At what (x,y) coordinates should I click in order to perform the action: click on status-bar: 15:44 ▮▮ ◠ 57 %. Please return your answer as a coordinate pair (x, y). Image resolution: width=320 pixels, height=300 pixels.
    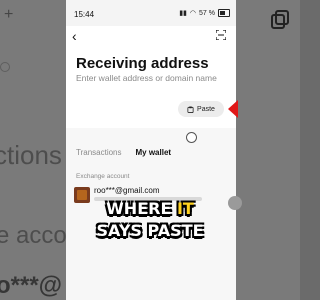
    Looking at the image, I should click on (151, 13).